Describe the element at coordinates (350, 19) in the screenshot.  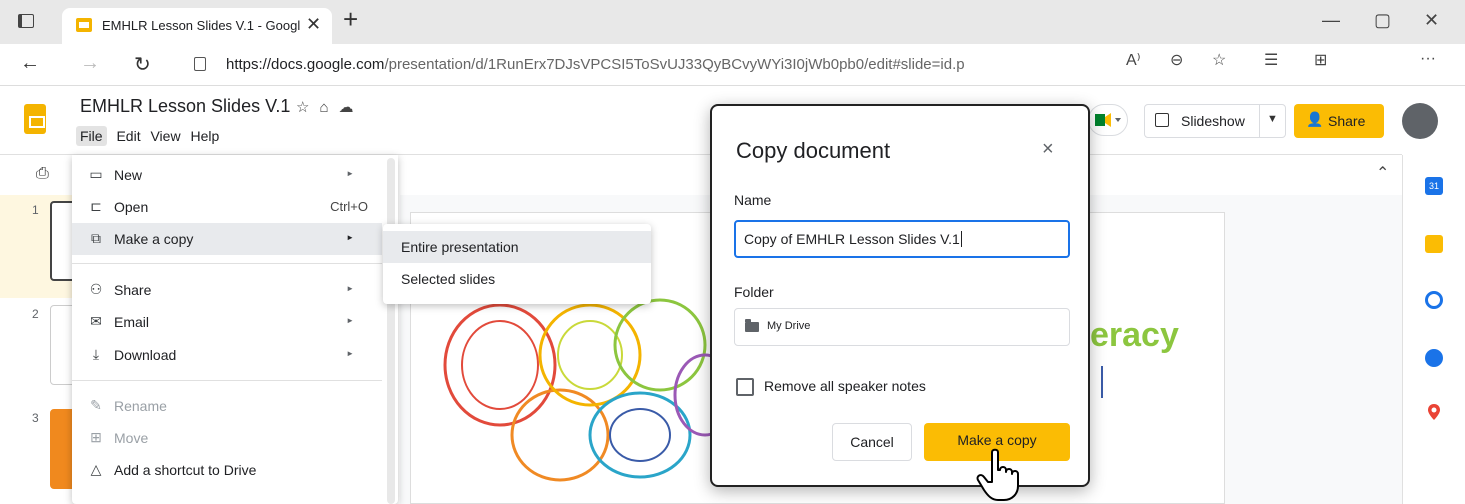
I see `new-tab-icon: +` at that location.